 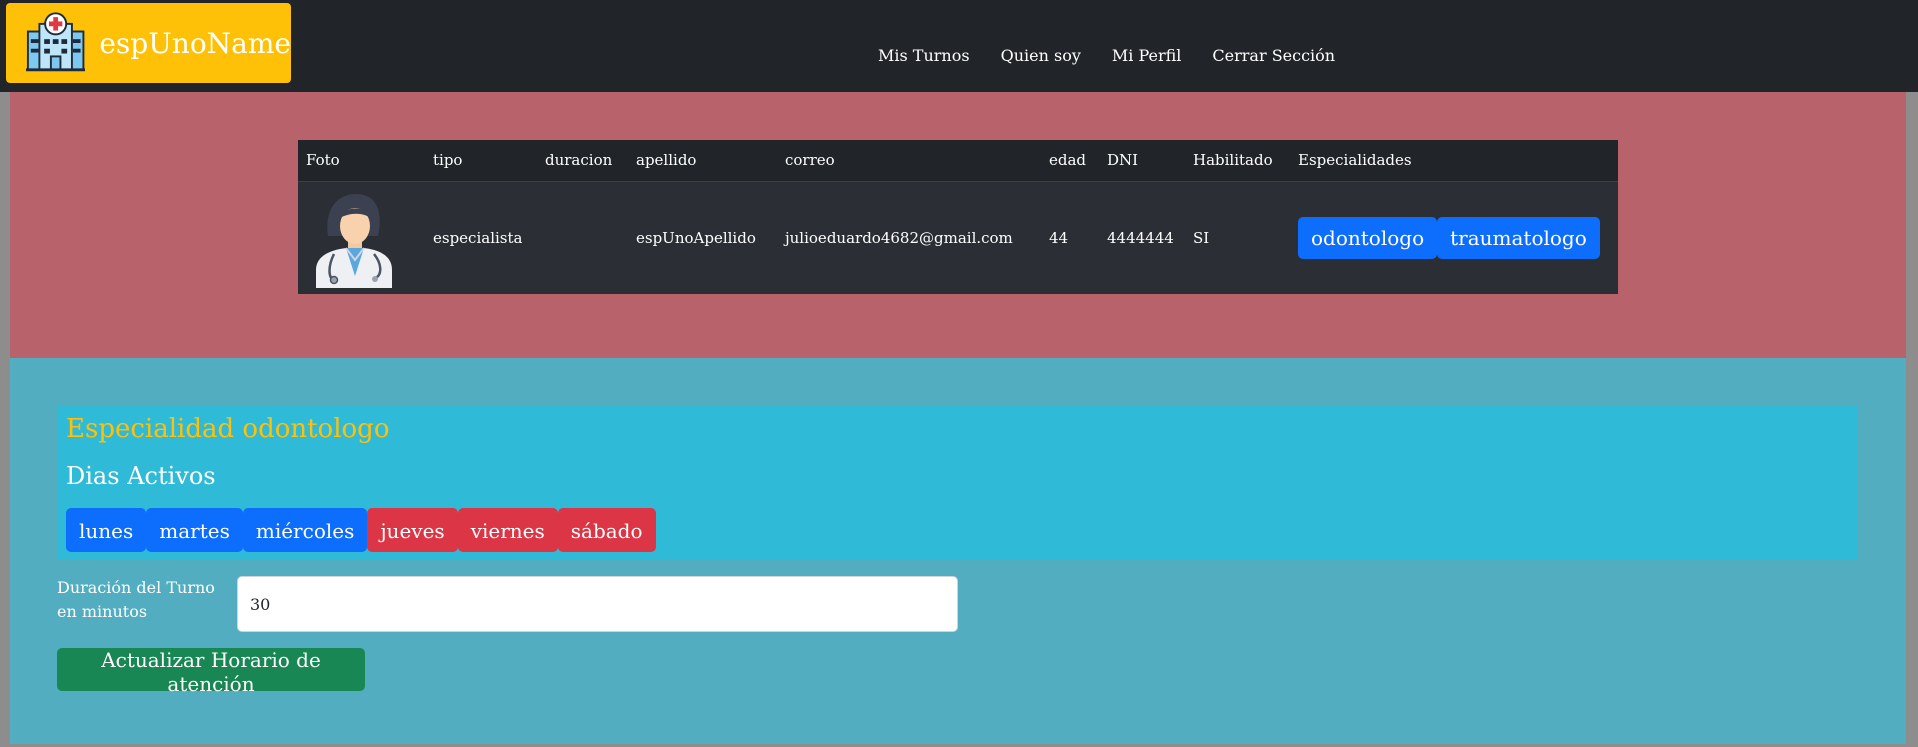 I want to click on cell-correo: julioeduardo4682@gmail.com, so click(x=899, y=237).